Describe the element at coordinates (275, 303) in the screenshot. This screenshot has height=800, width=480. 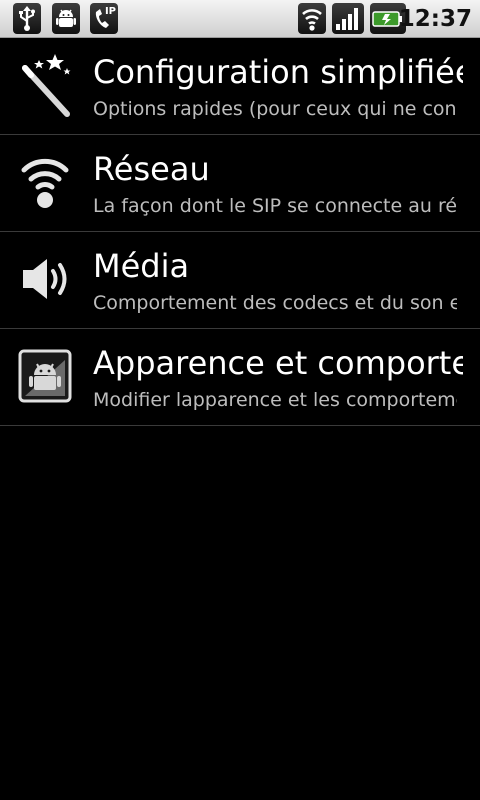
I see `setting-subtitle: Comportement des codecs et du son en` at that location.